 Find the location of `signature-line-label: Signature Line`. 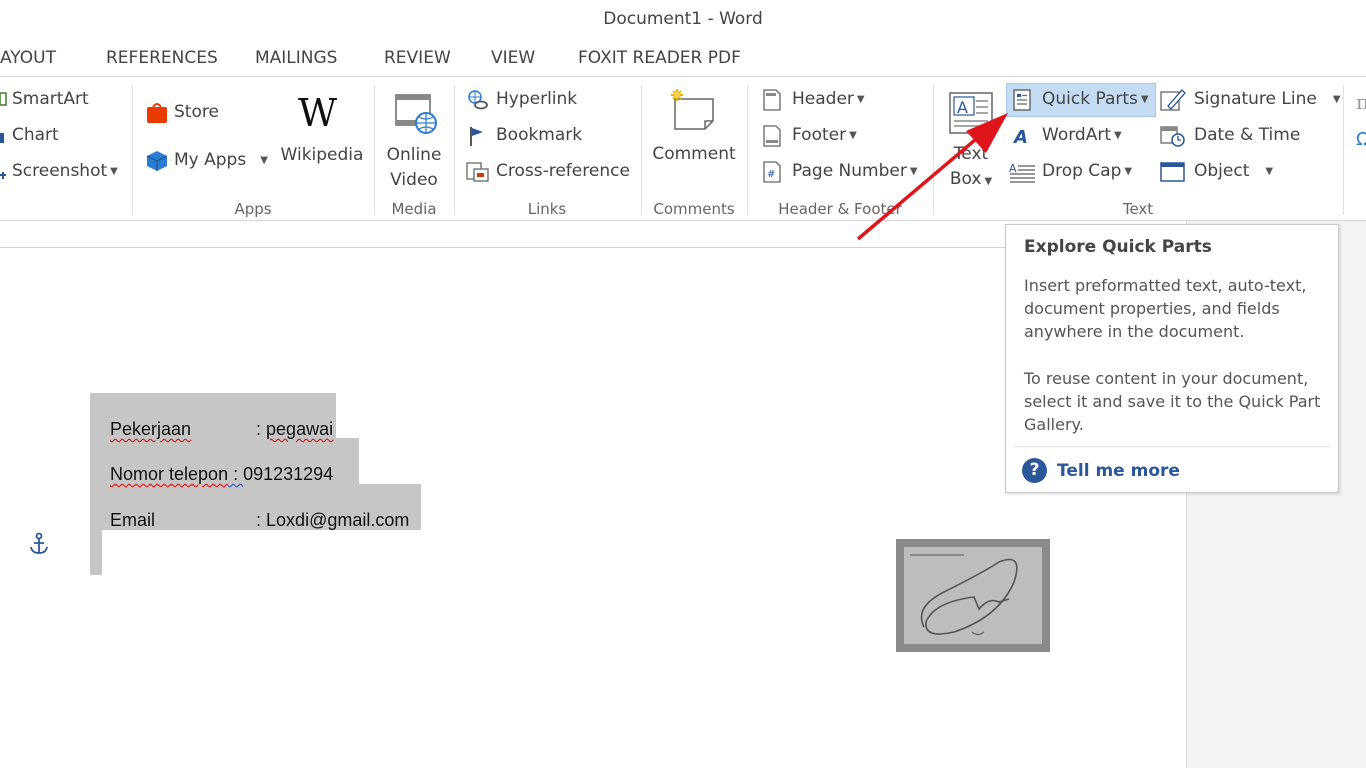

signature-line-label: Signature Line is located at coordinates (1255, 99).